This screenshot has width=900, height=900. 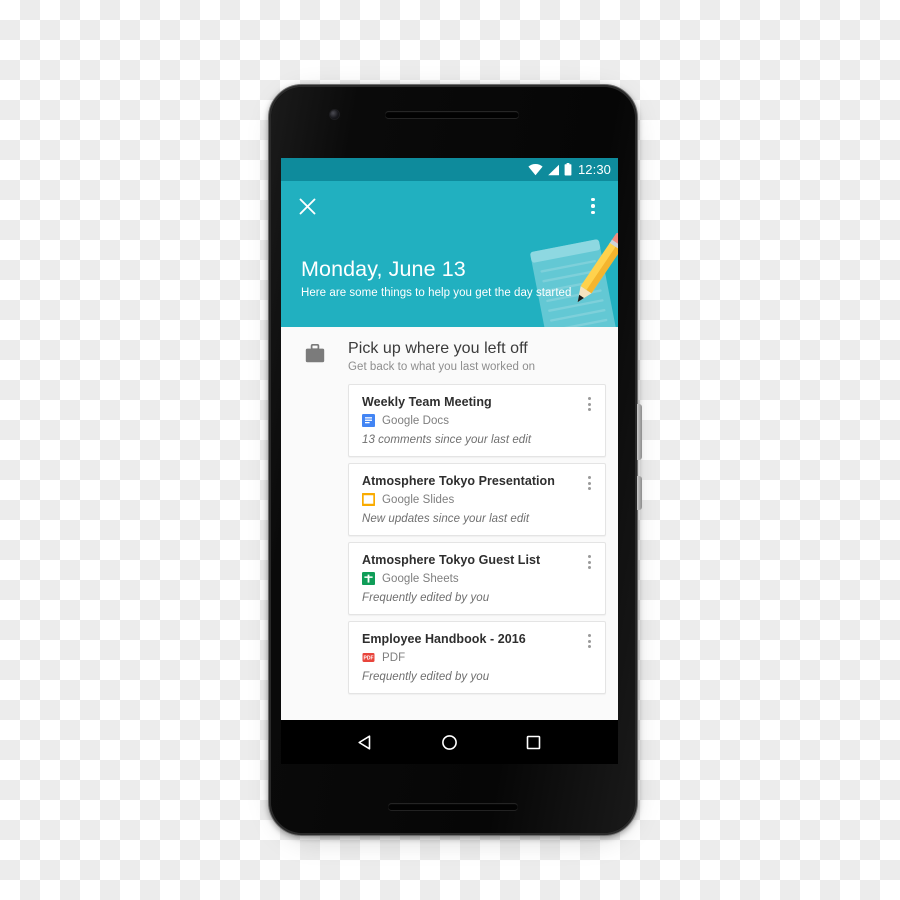 What do you see at coordinates (452, 114) in the screenshot?
I see `earpiece-speaker` at bounding box center [452, 114].